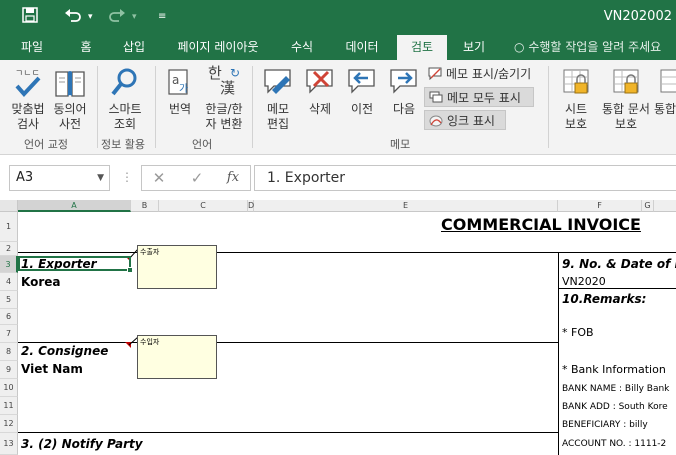 This screenshot has height=455, width=676. I want to click on row-header-5: 5, so click(9, 300).